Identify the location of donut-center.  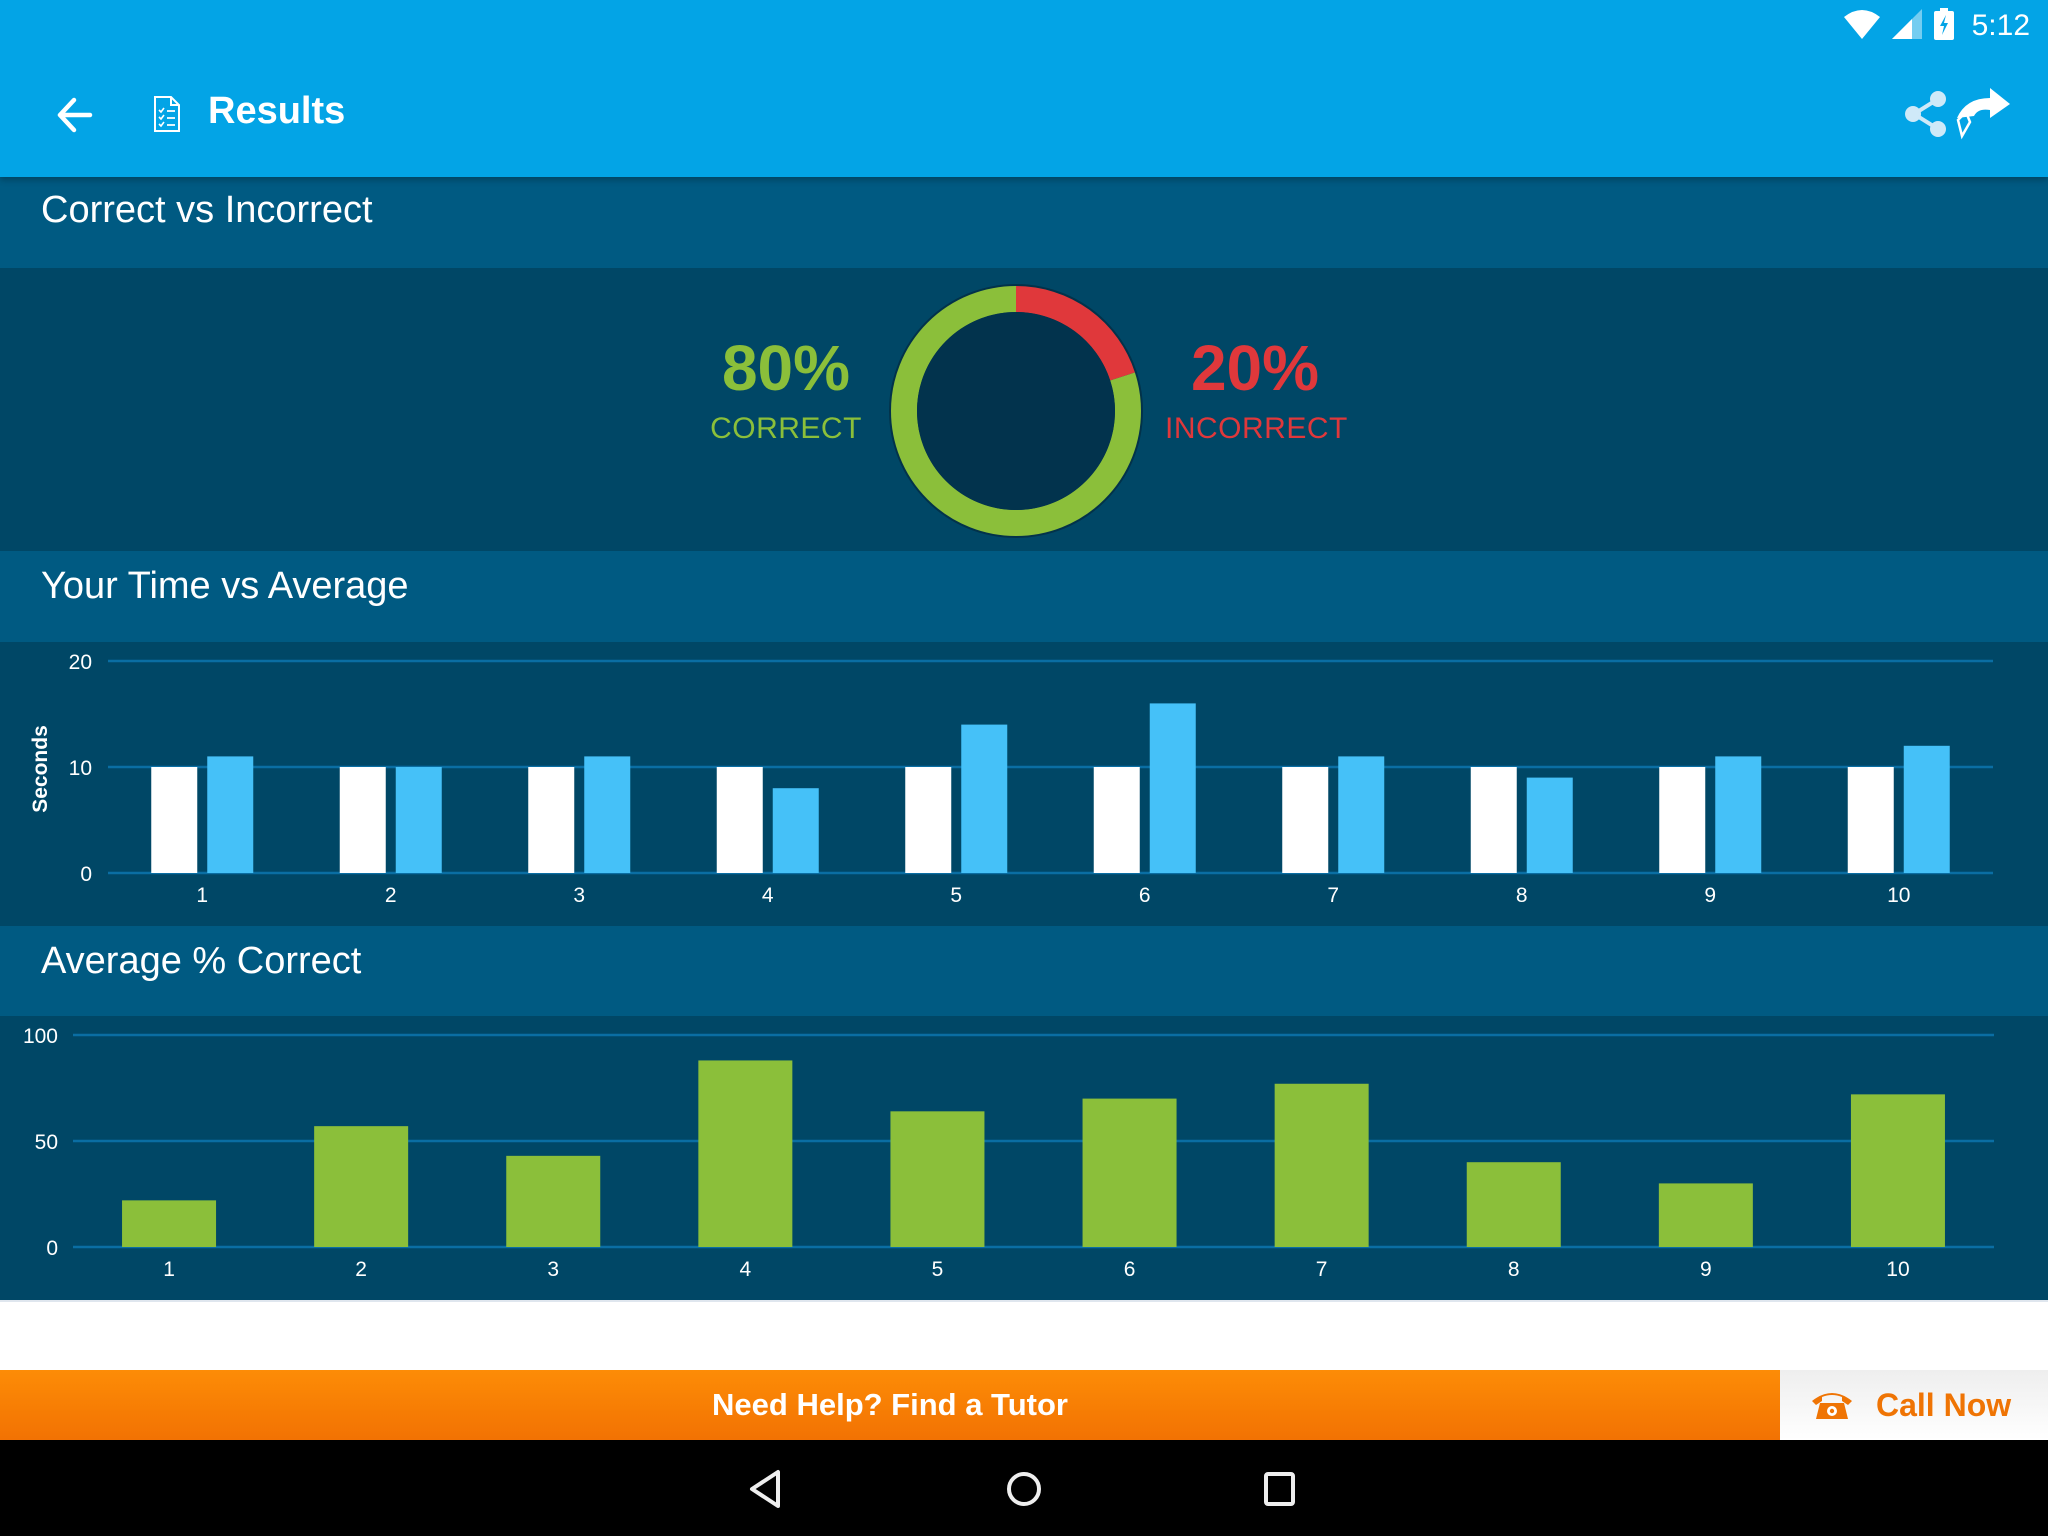
(1016, 411).